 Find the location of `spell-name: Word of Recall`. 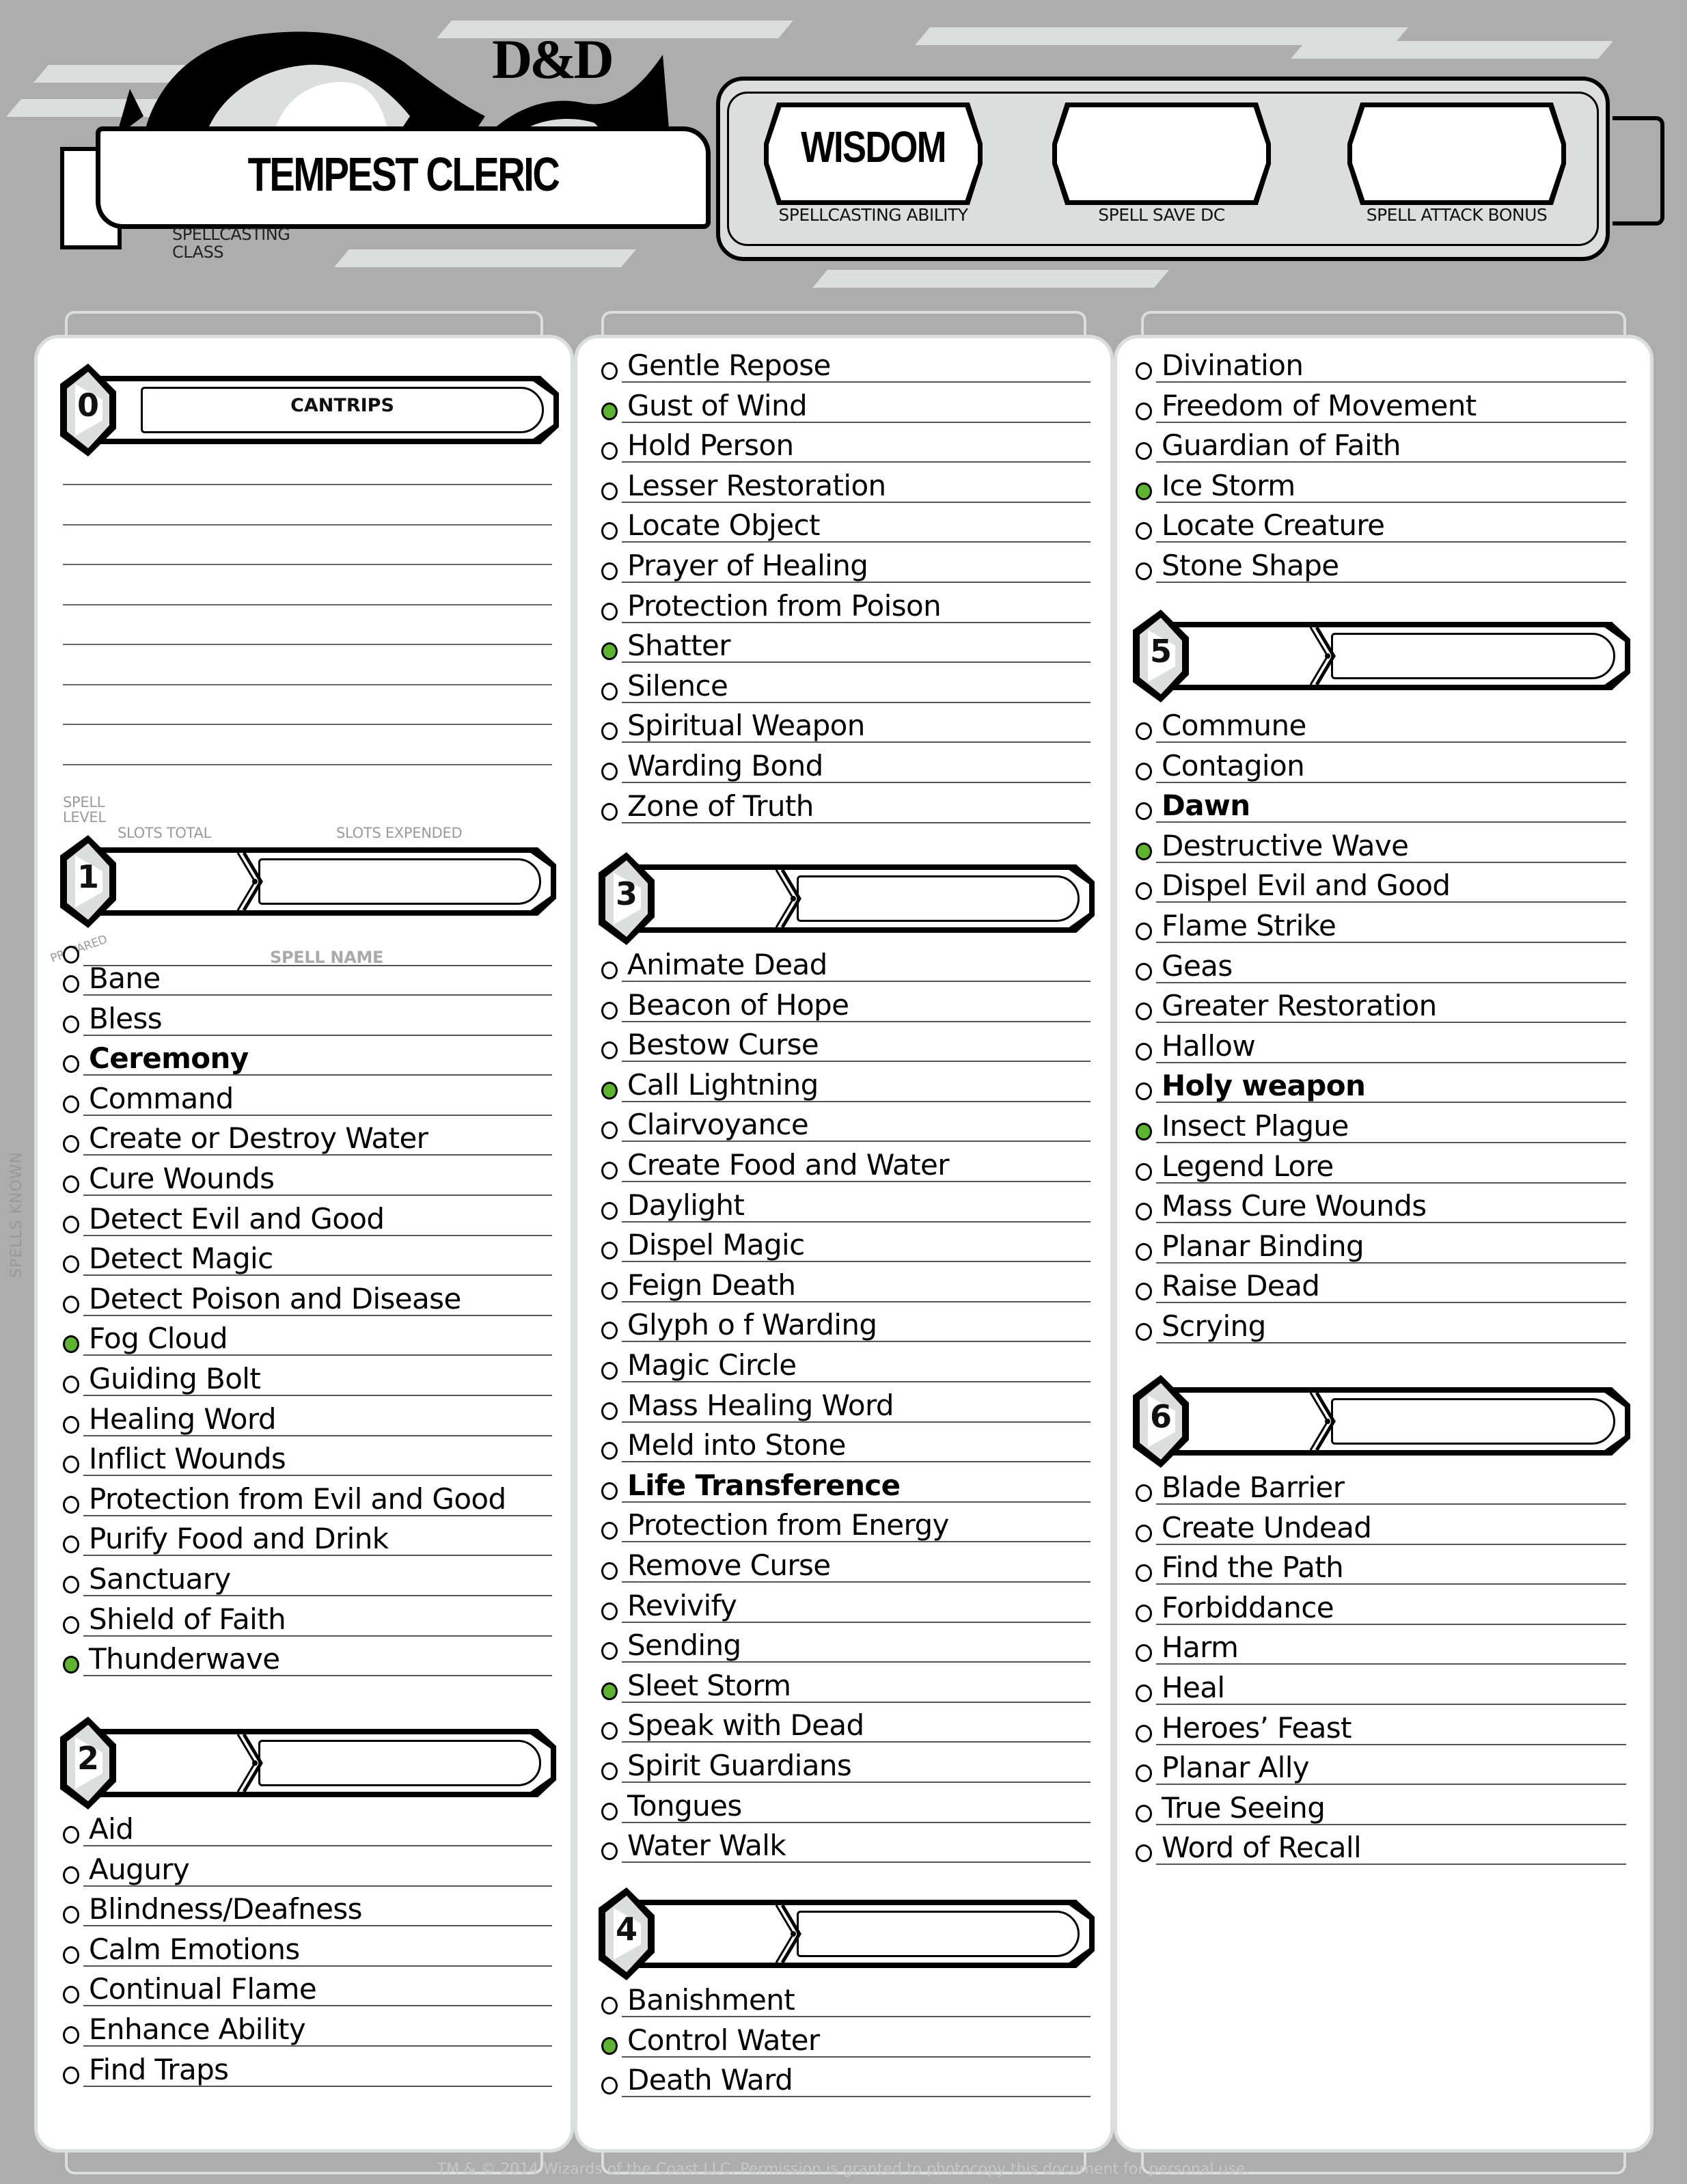

spell-name: Word of Recall is located at coordinates (1262, 1847).